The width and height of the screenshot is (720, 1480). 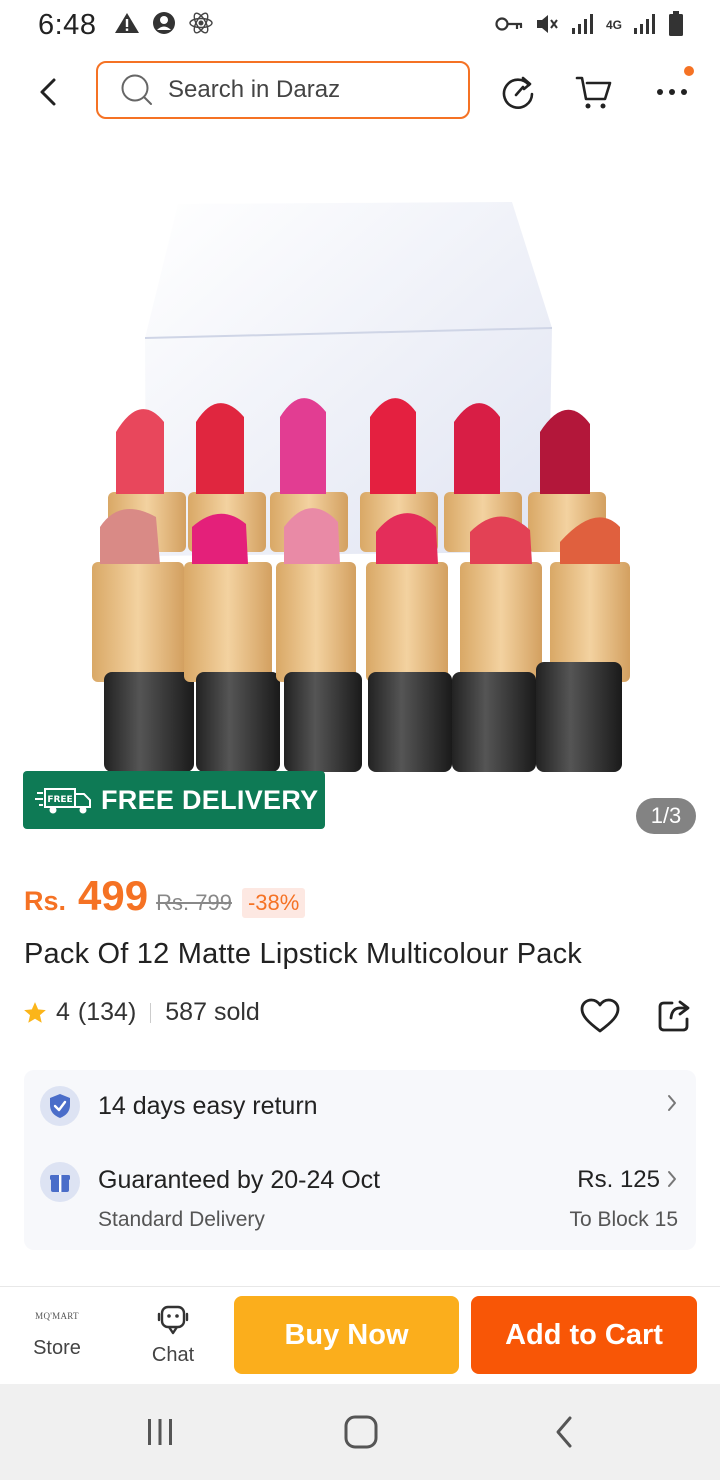 I want to click on store-label: Store, so click(x=57, y=1348).